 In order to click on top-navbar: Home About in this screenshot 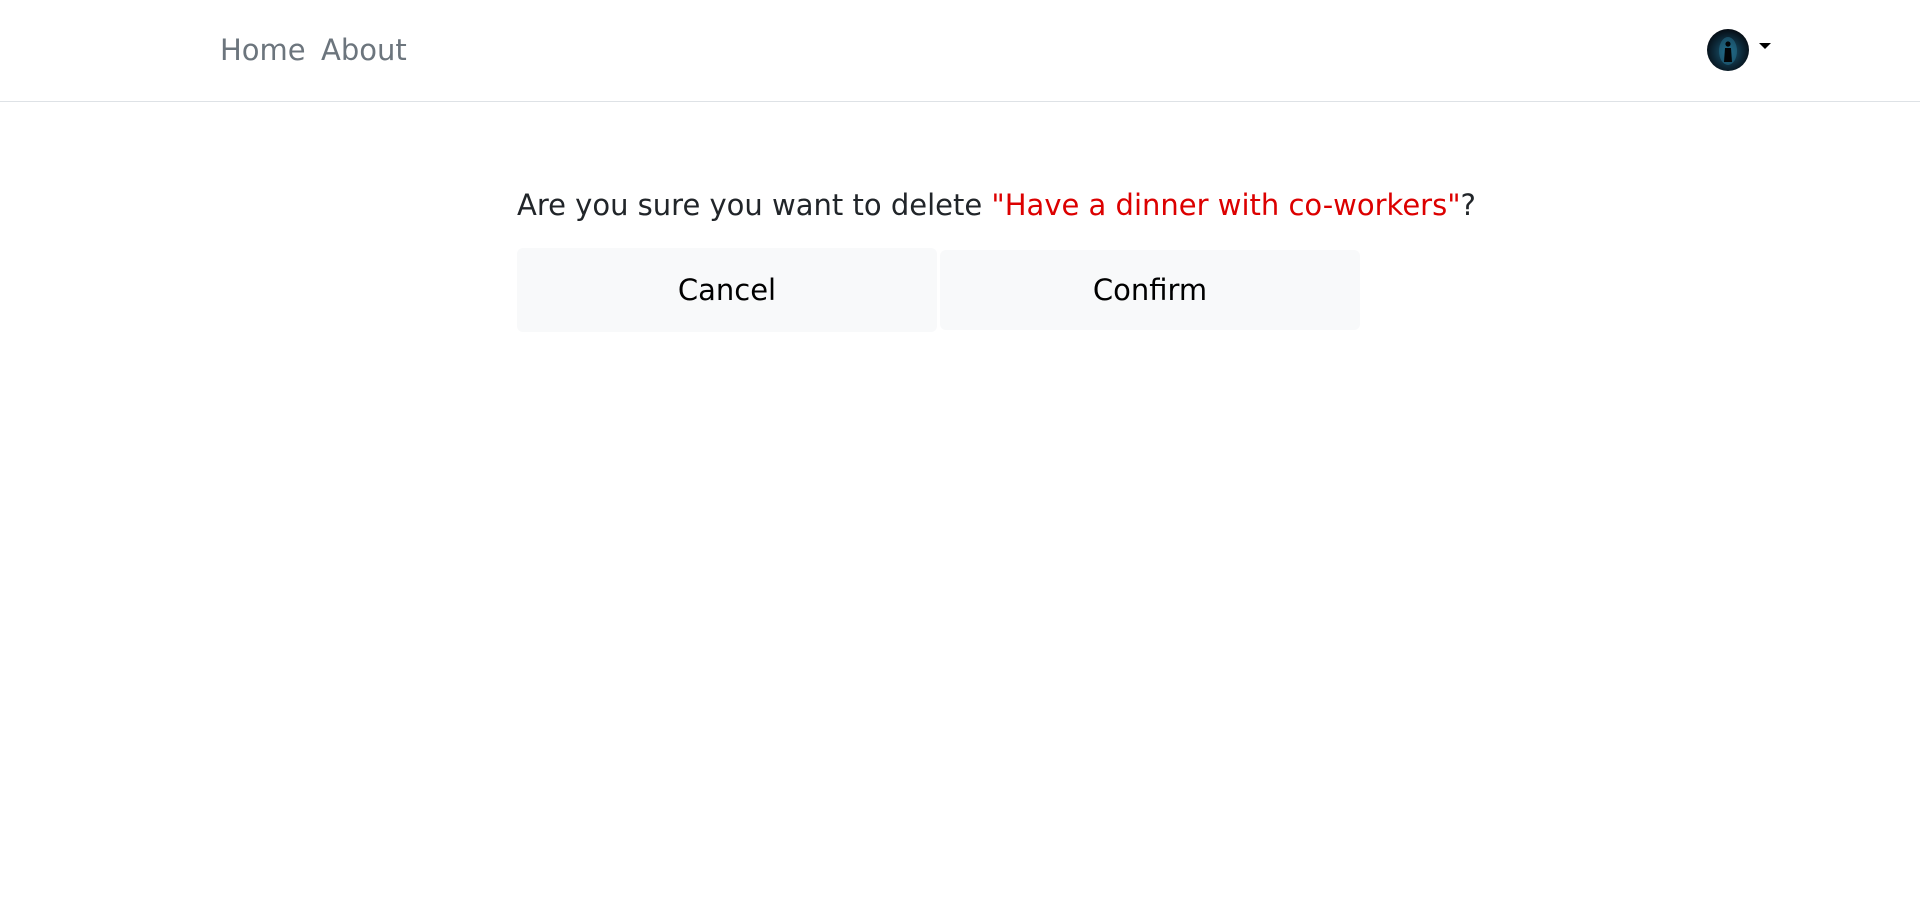, I will do `click(960, 51)`.